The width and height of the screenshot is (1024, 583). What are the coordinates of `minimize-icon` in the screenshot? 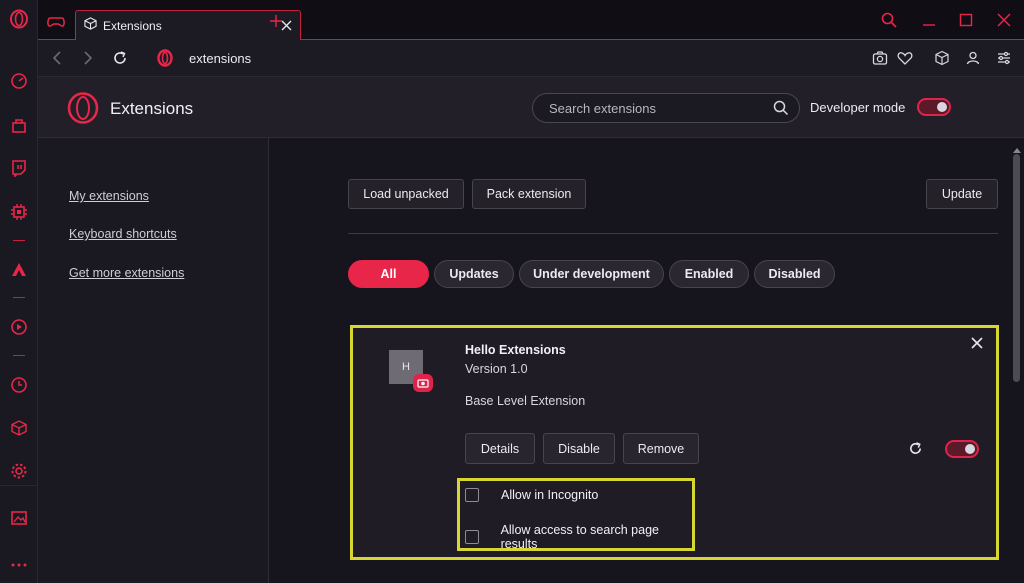 It's located at (929, 20).